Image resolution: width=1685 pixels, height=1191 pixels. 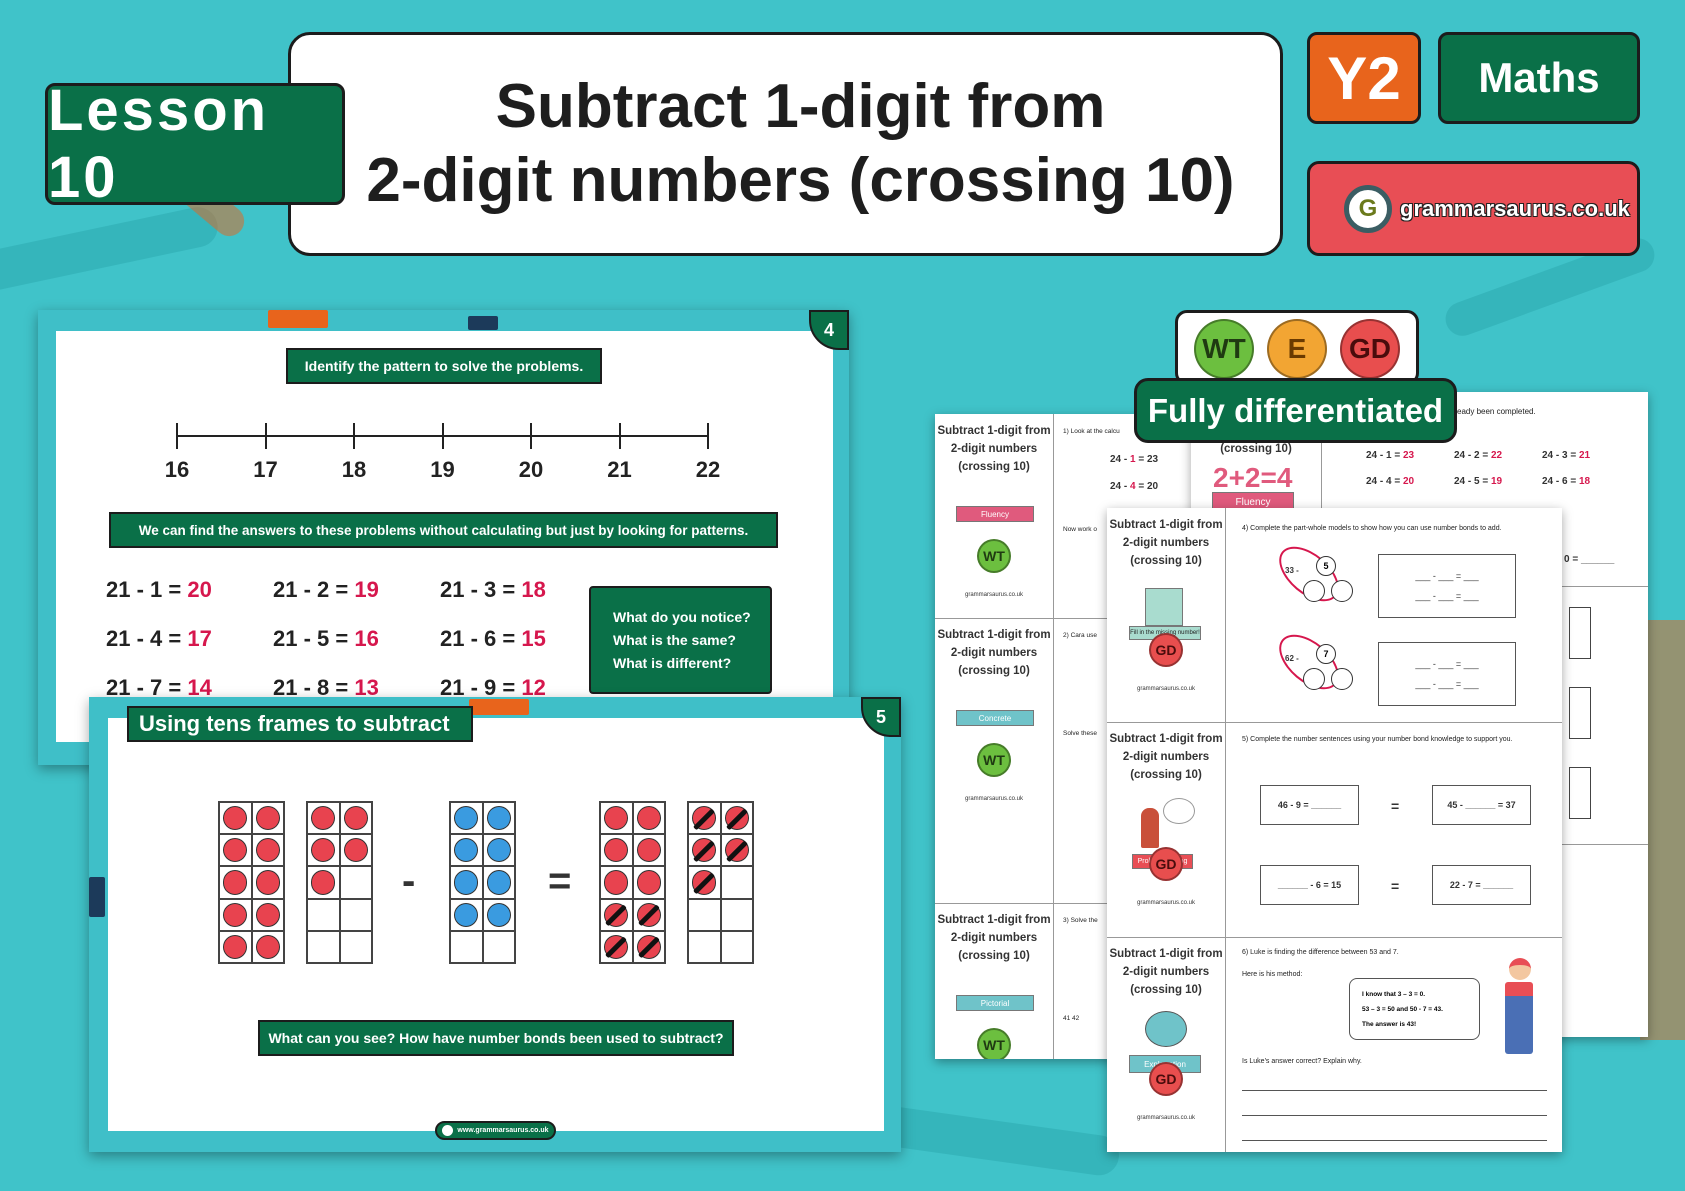 What do you see at coordinates (1071, 1018) in the screenshot?
I see `question-text: 41 42` at bounding box center [1071, 1018].